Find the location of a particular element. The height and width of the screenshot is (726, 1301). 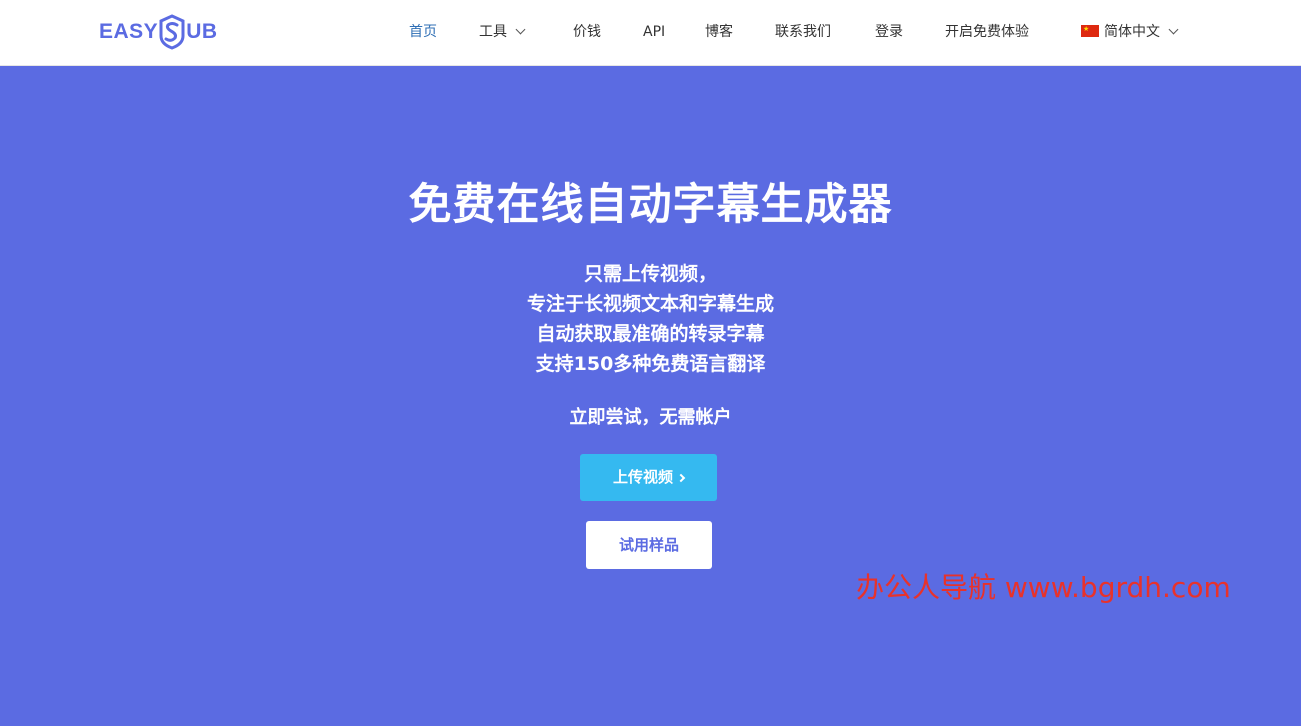

logo-text-left: EASY is located at coordinates (129, 31).